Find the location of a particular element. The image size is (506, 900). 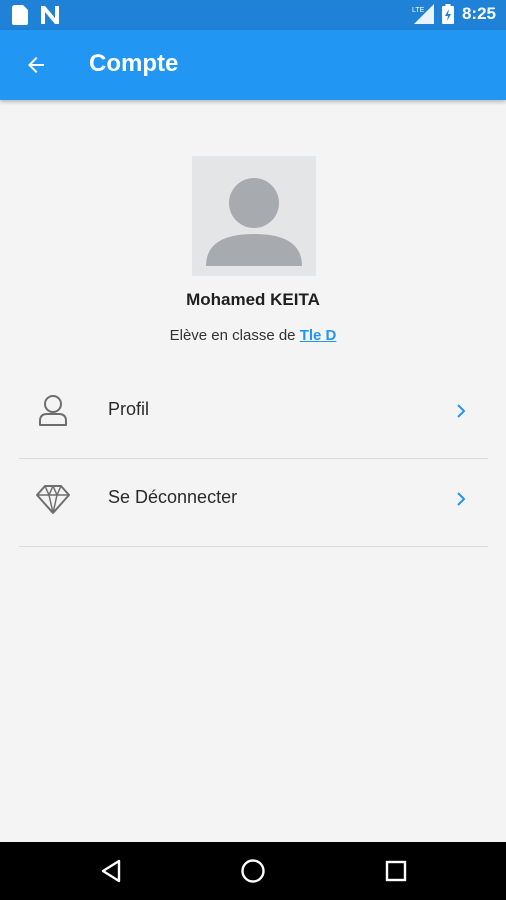

battery-icon is located at coordinates (447, 14).